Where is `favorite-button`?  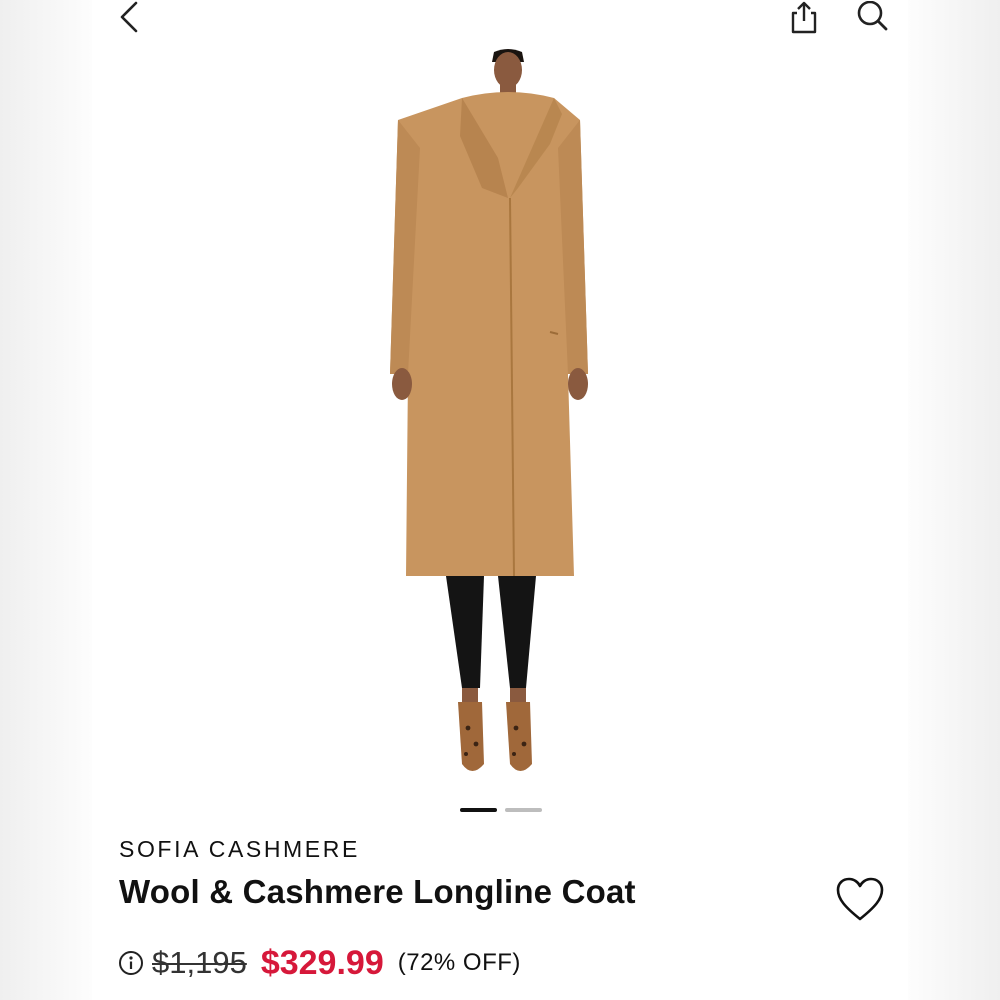 favorite-button is located at coordinates (860, 900).